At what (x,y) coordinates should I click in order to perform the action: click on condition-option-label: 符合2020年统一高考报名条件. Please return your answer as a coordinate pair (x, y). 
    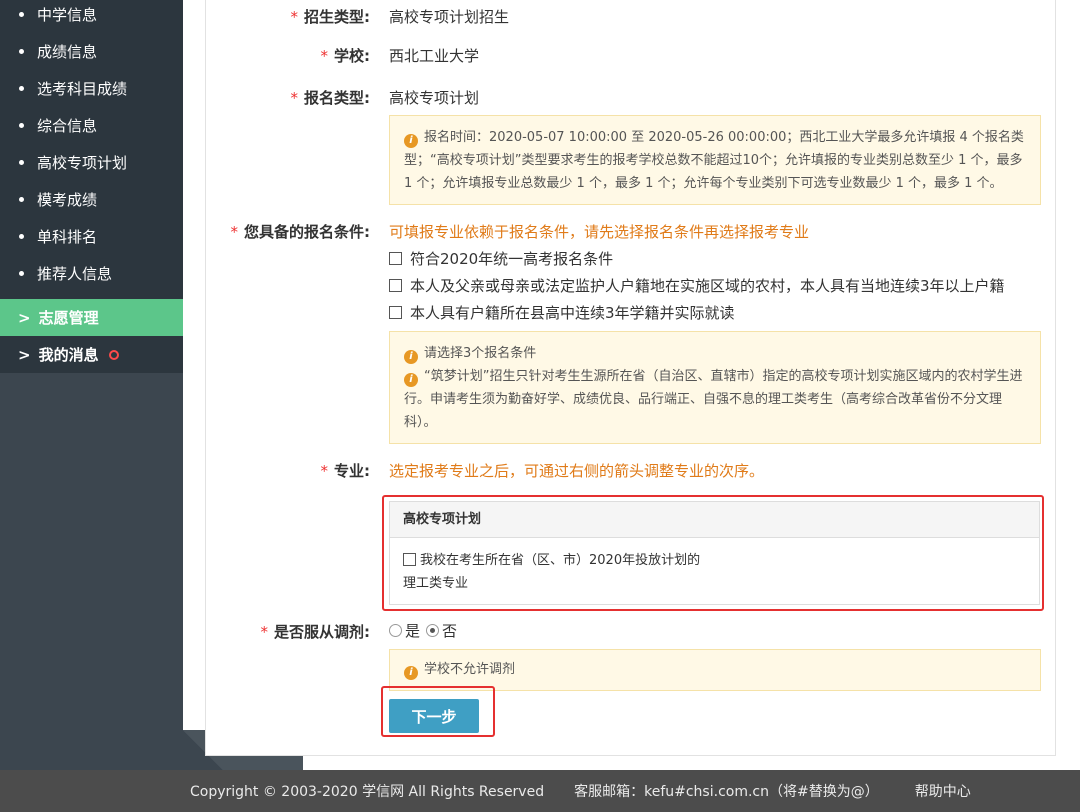
    Looking at the image, I should click on (512, 259).